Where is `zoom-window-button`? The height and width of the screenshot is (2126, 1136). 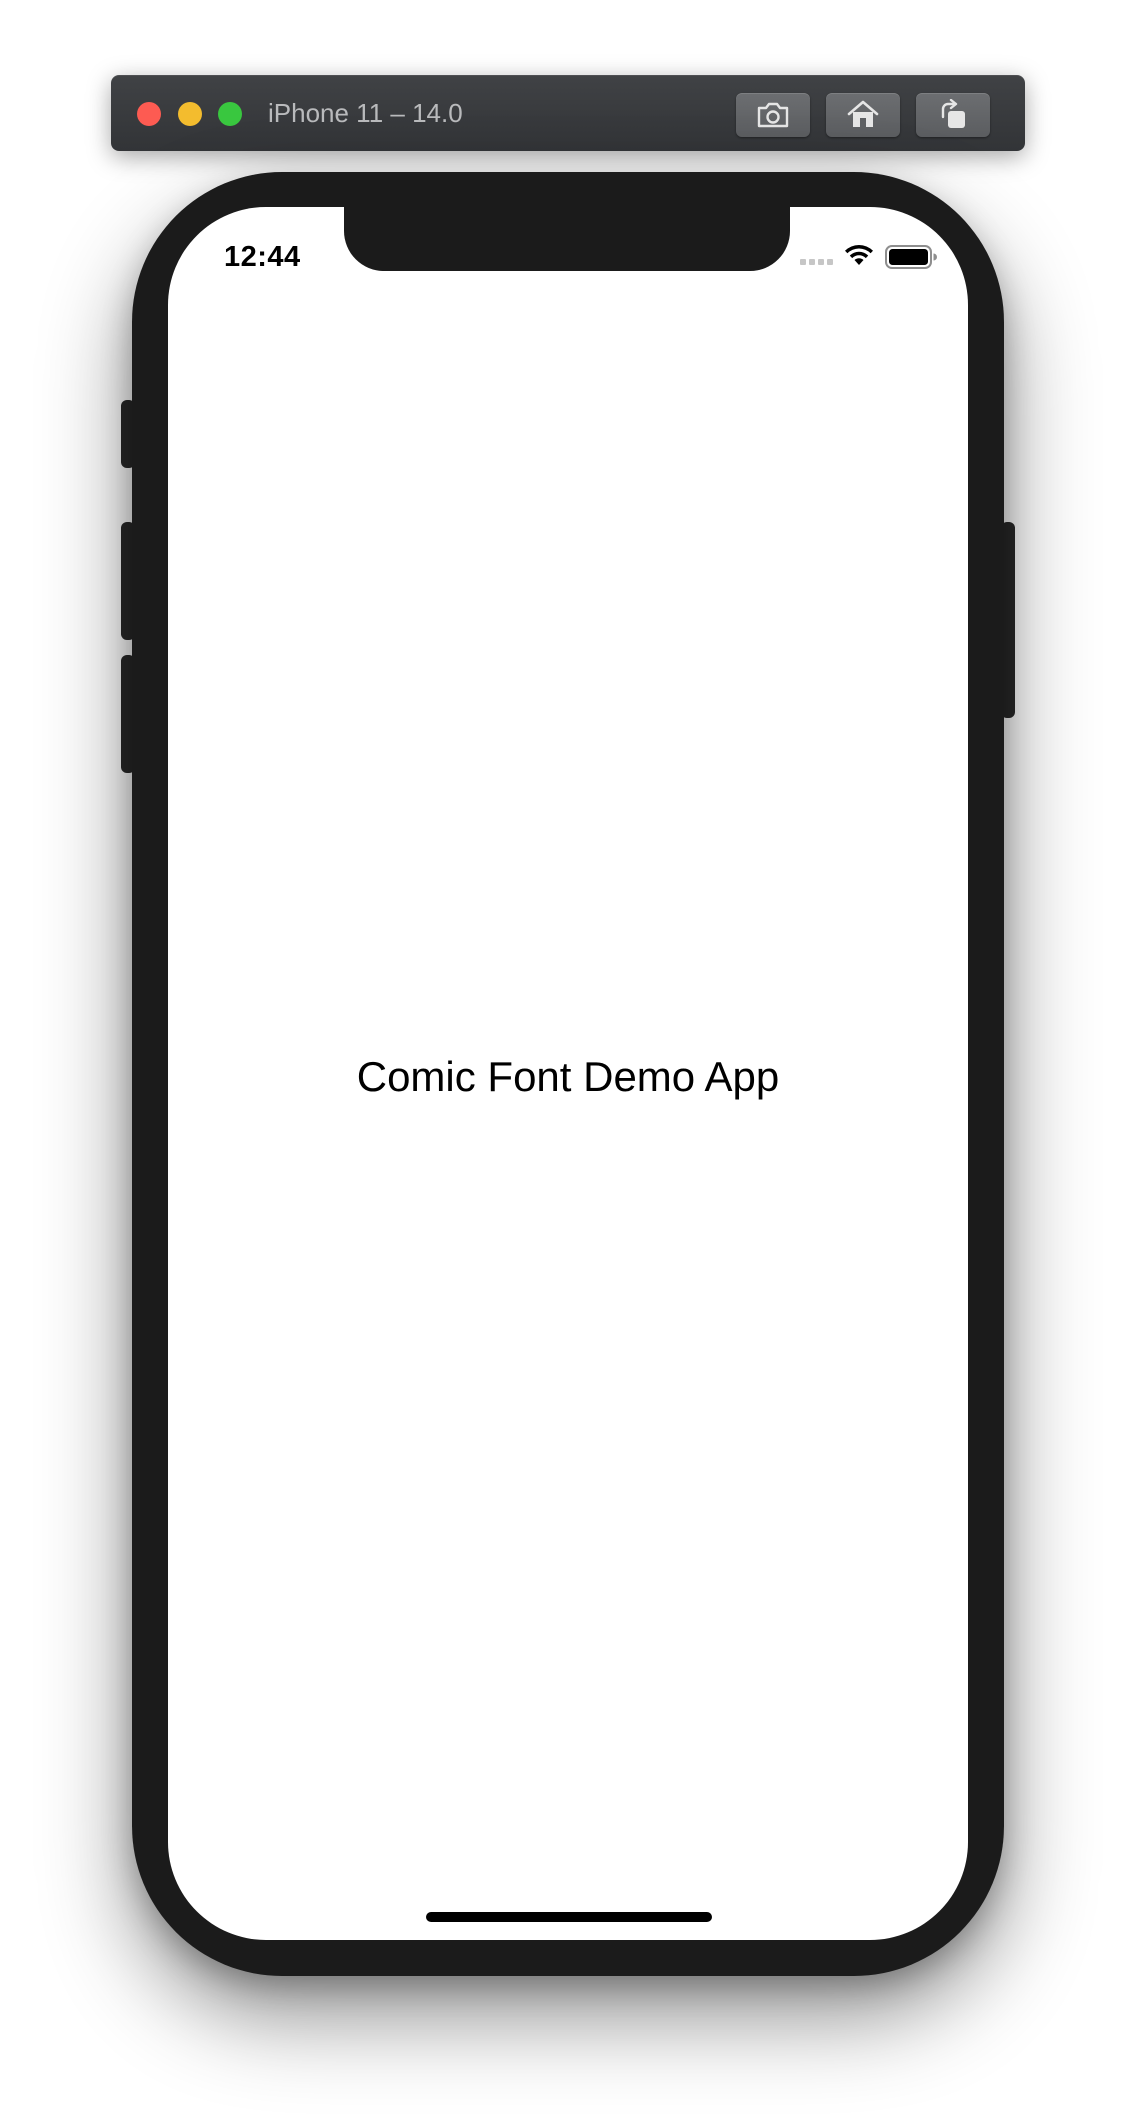
zoom-window-button is located at coordinates (230, 114).